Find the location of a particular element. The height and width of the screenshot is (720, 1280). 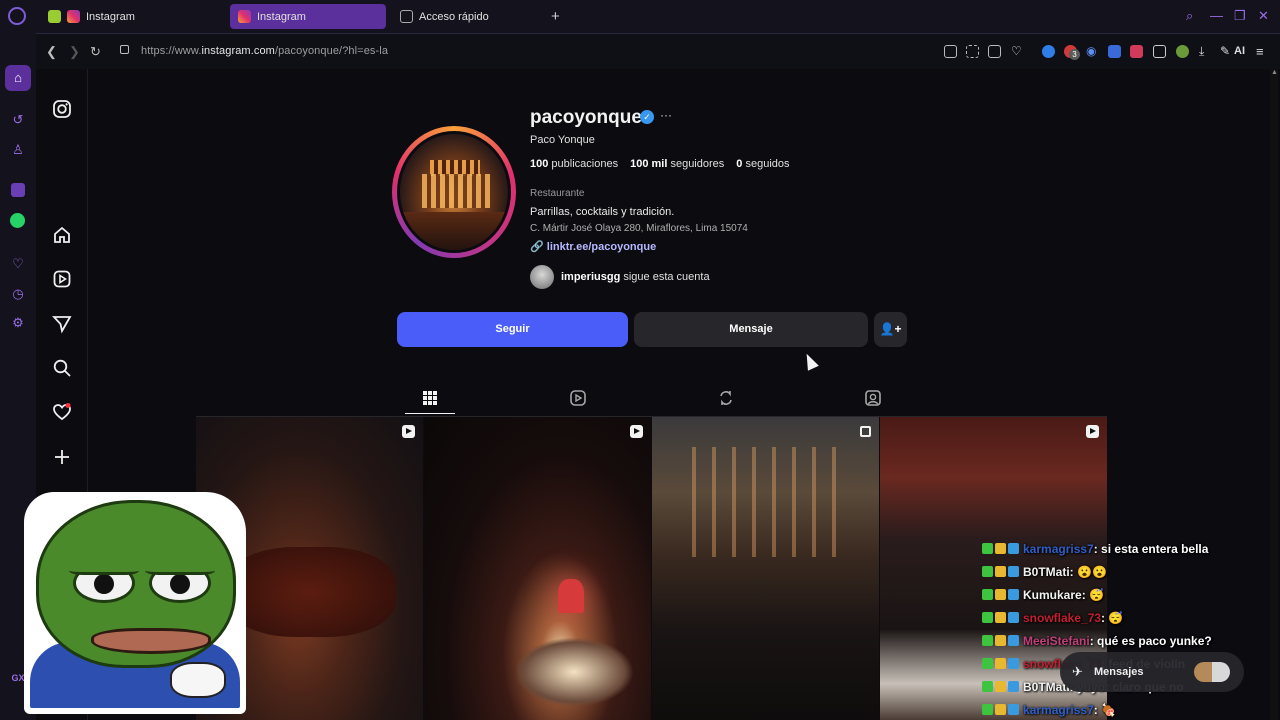

profile-link: 🔗 linktr.ee/pacoyonque is located at coordinates (593, 246).